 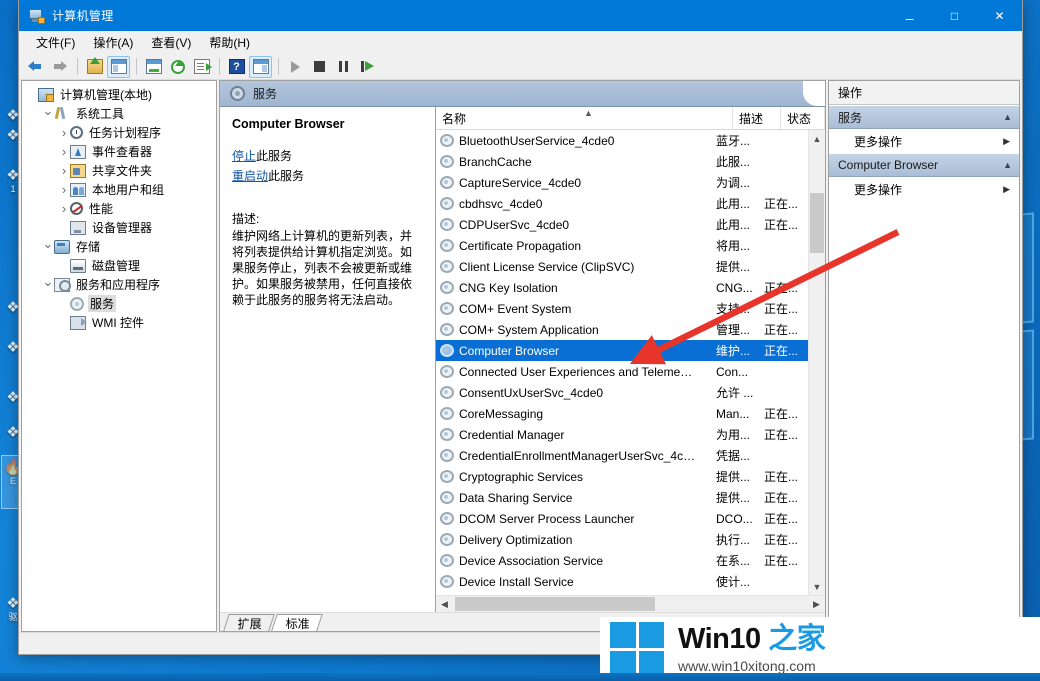 I want to click on tree-wmi-control: WMI 控件, so click(x=119, y=322).